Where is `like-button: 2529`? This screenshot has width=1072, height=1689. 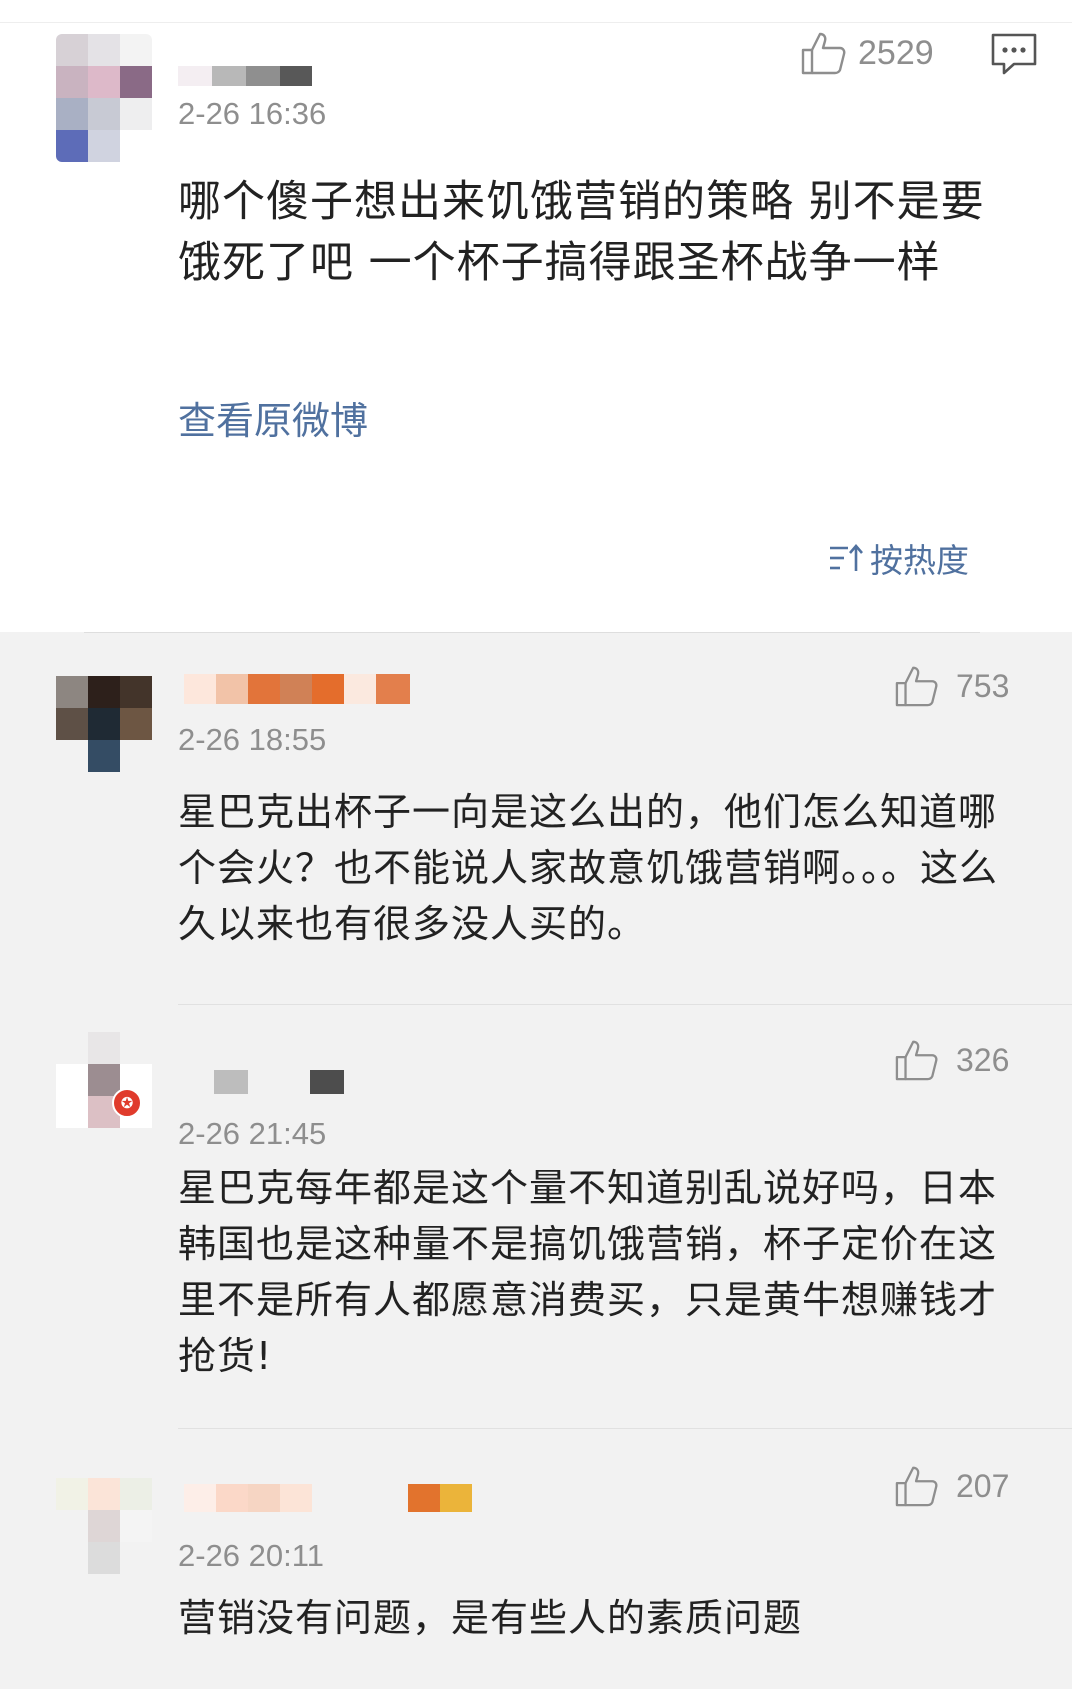 like-button: 2529 is located at coordinates (867, 53).